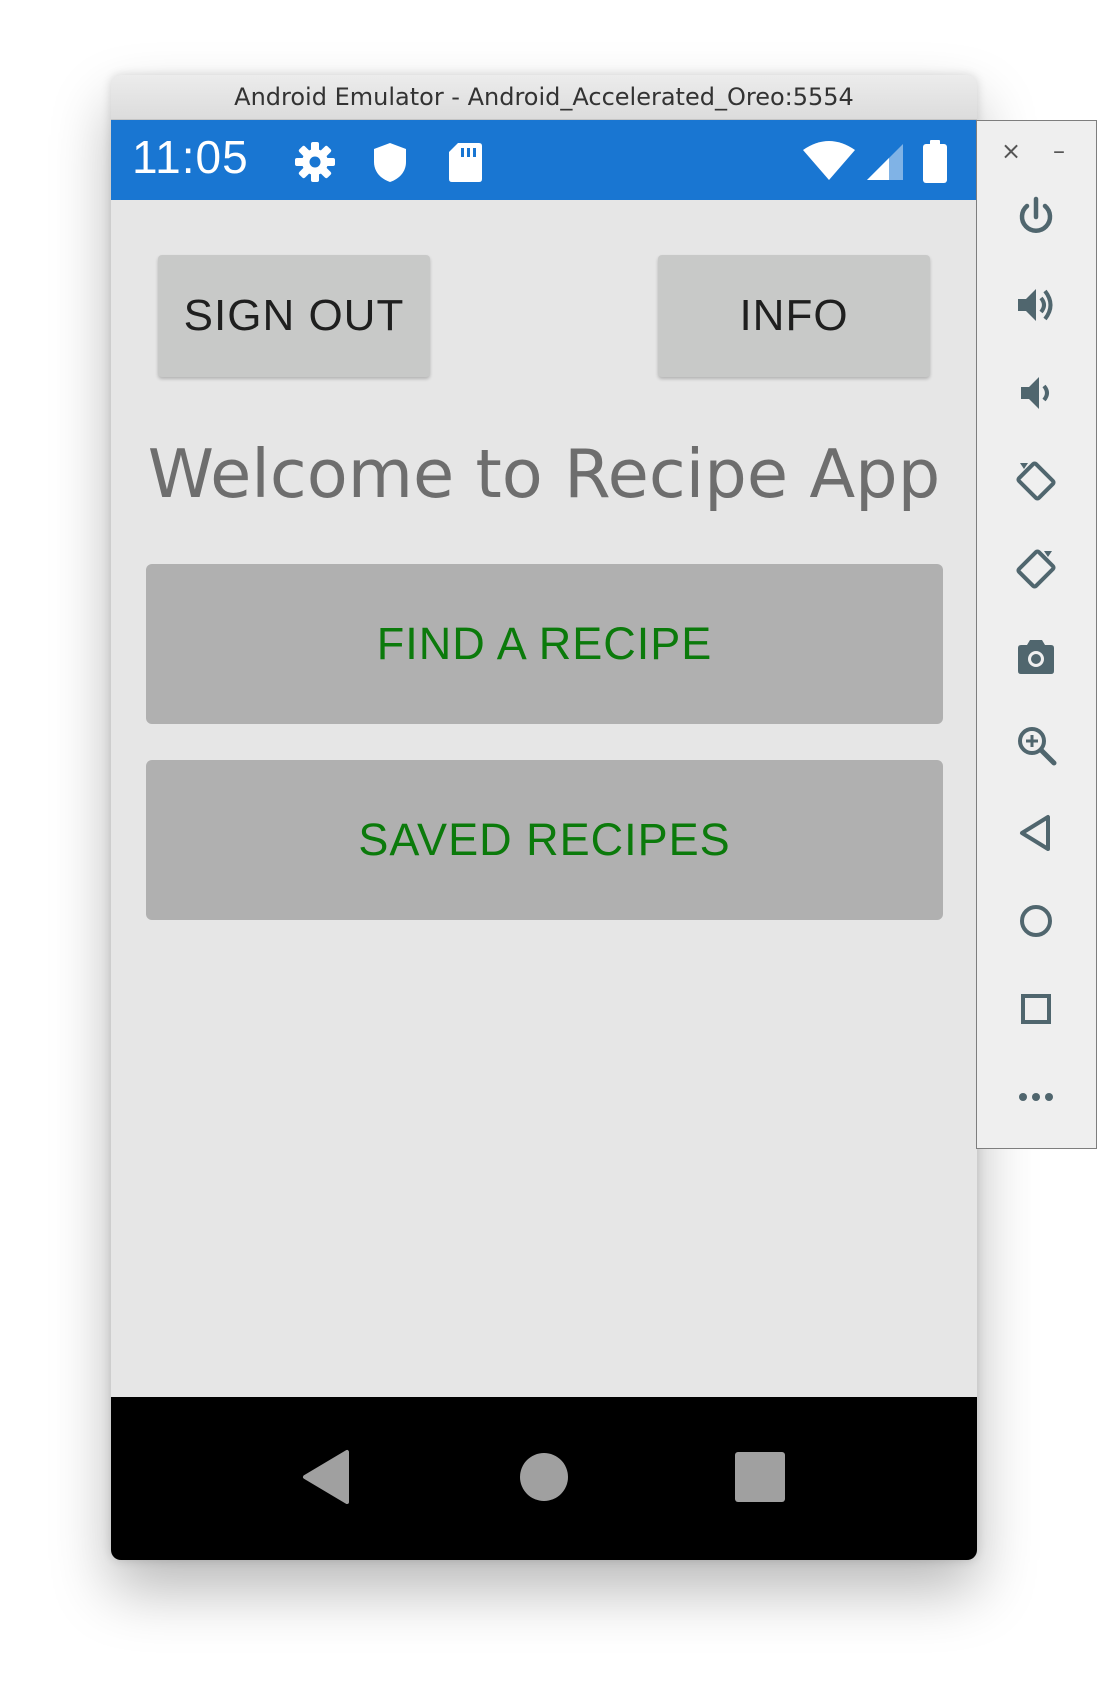 The height and width of the screenshot is (1708, 1098). Describe the element at coordinates (829, 160) in the screenshot. I see `wifi-icon` at that location.